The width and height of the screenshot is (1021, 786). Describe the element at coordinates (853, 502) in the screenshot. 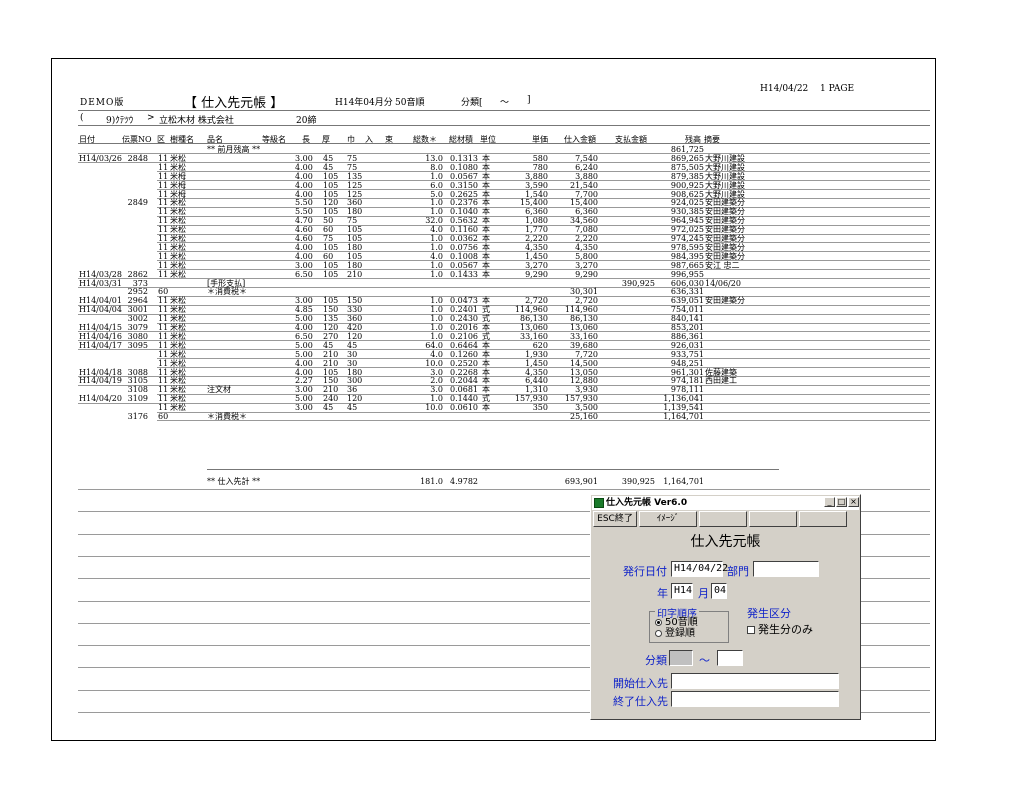

I see `close-button: ×` at that location.